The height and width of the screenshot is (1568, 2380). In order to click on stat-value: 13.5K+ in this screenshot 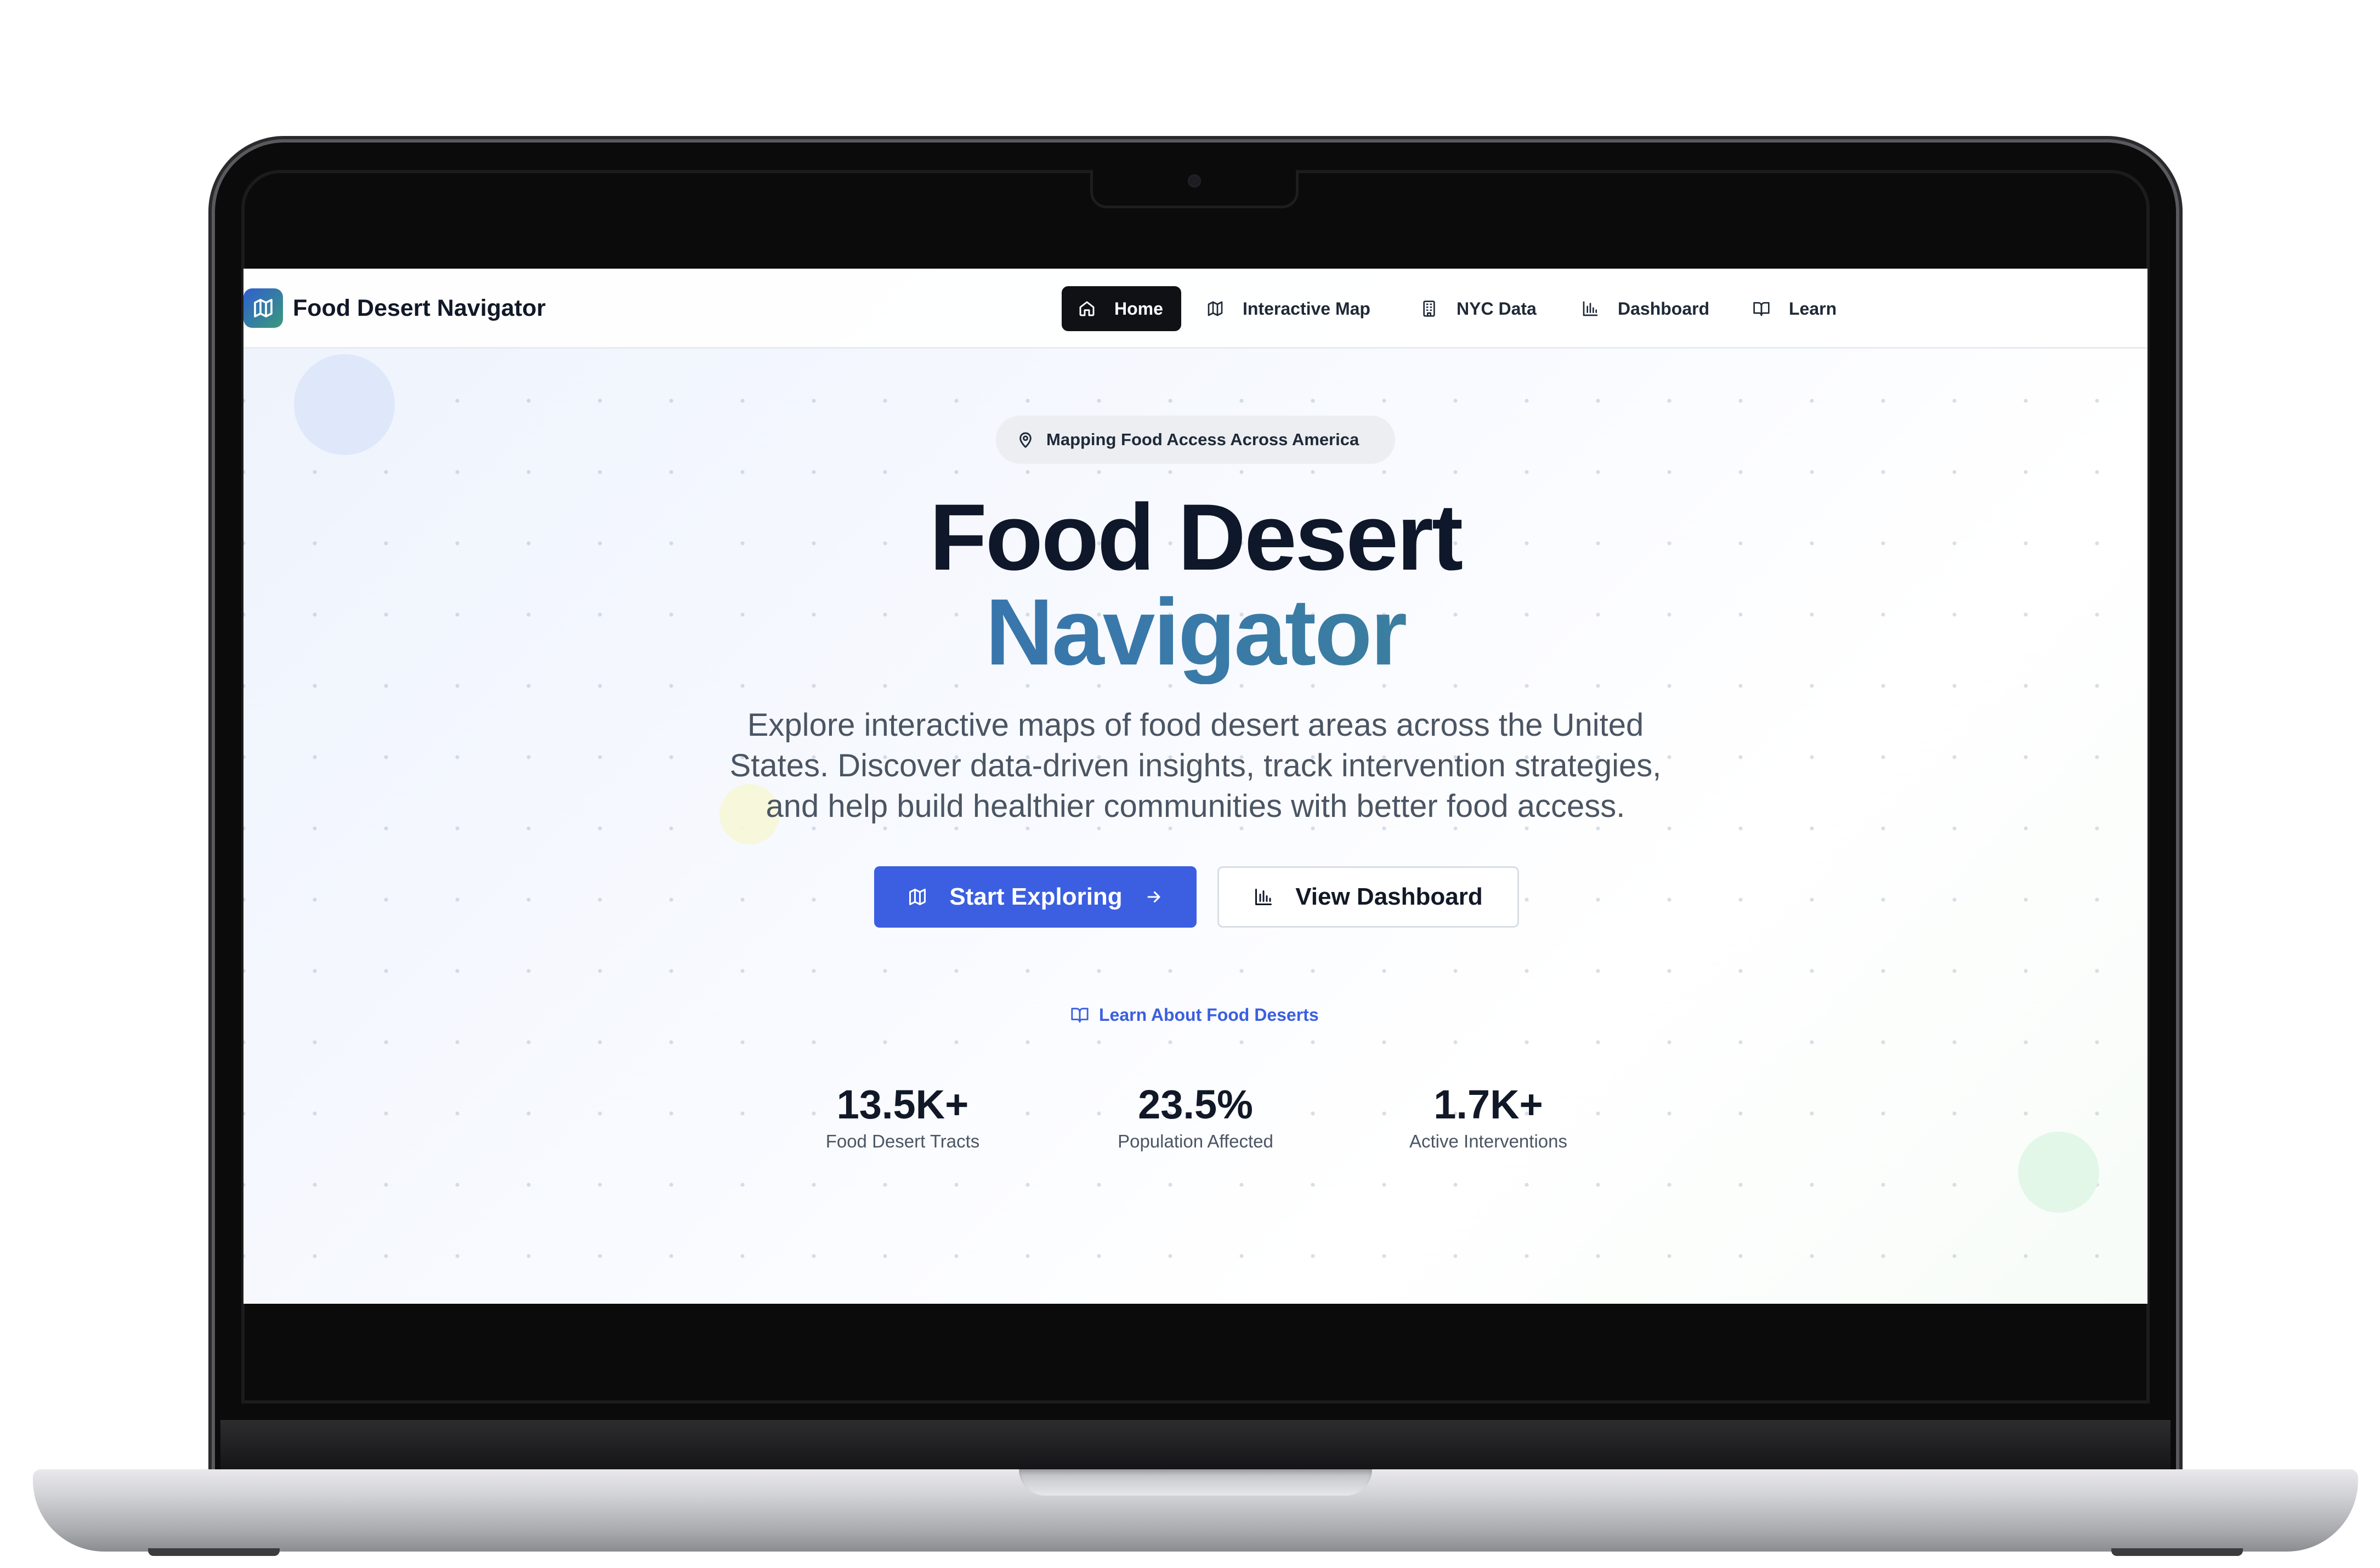, I will do `click(902, 1104)`.